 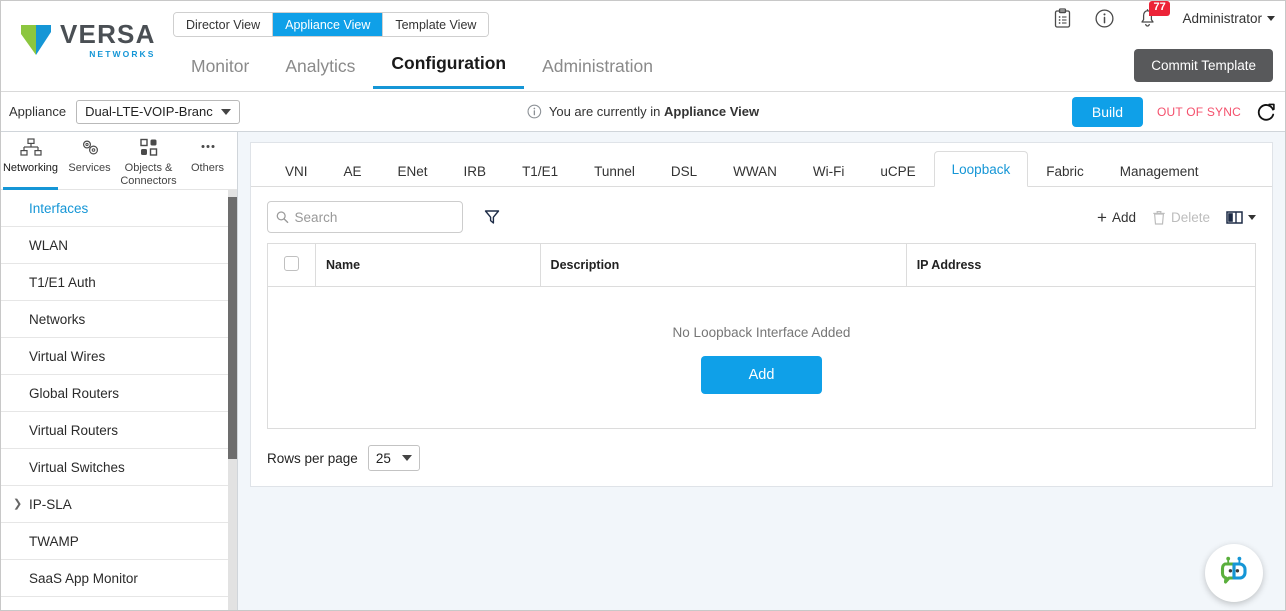 I want to click on tab-wifi: Wi-Fi, so click(x=828, y=170).